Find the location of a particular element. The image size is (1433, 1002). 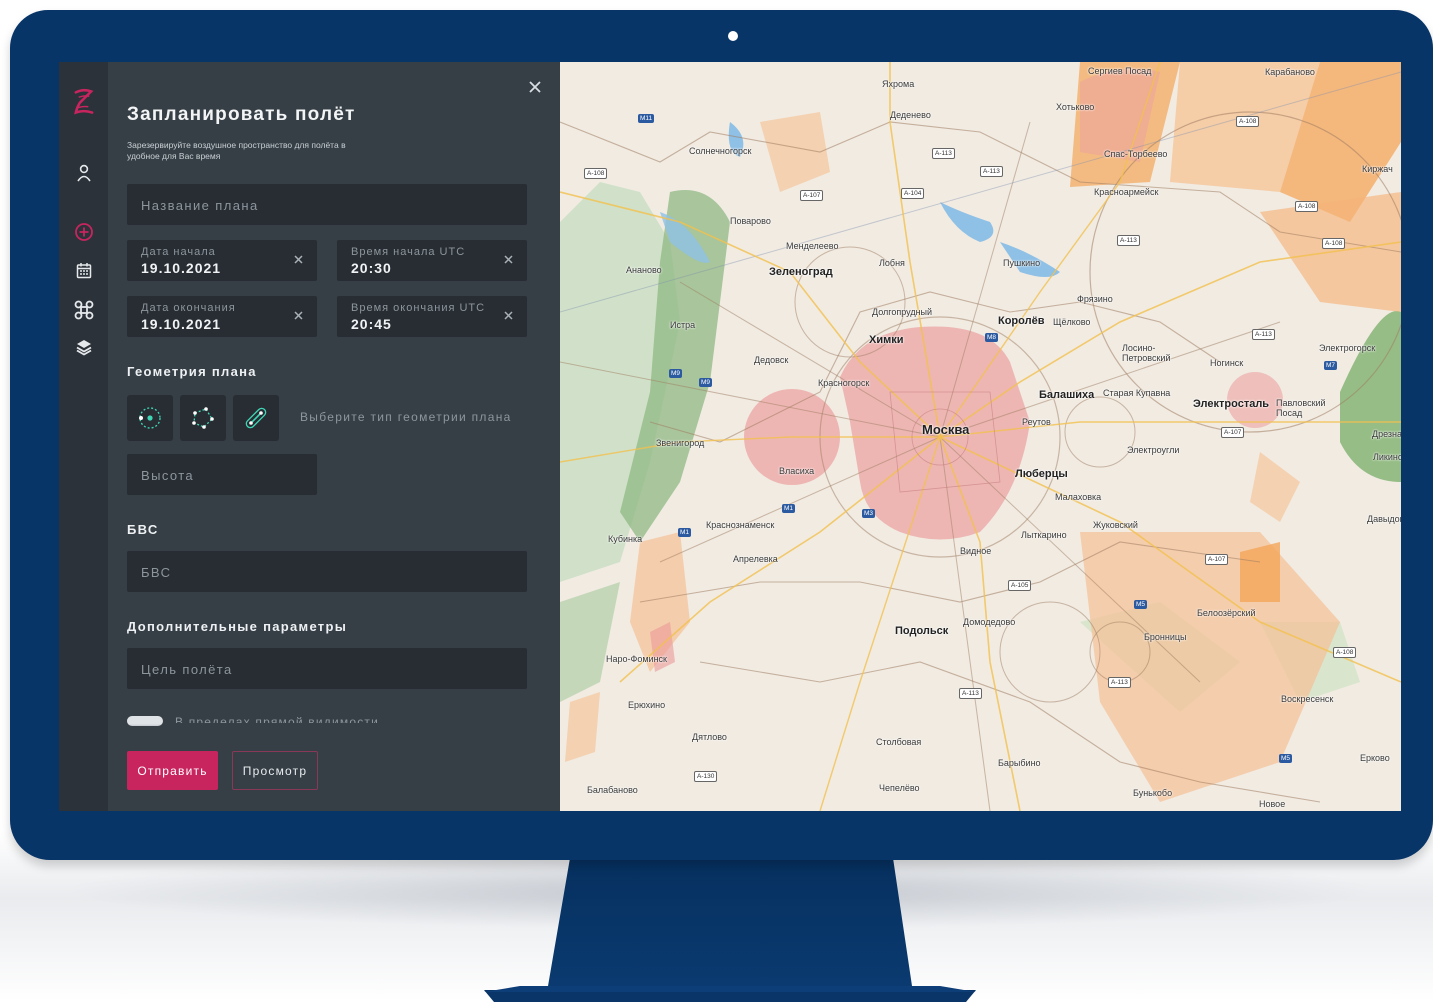

city-label: Пушкино is located at coordinates (1022, 263).